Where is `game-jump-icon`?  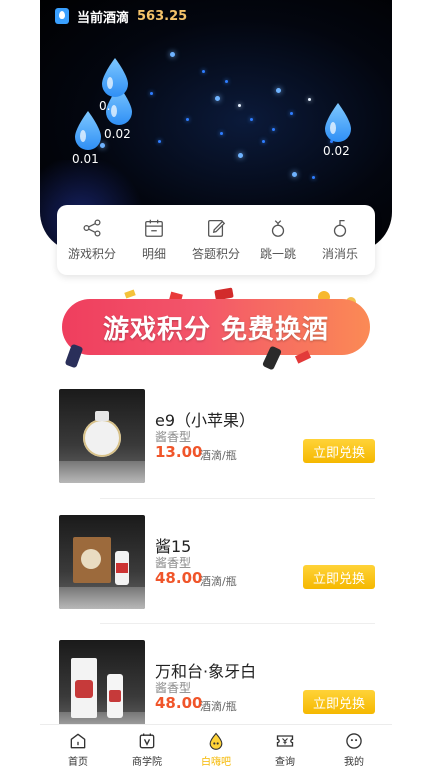 game-jump-icon is located at coordinates (278, 228).